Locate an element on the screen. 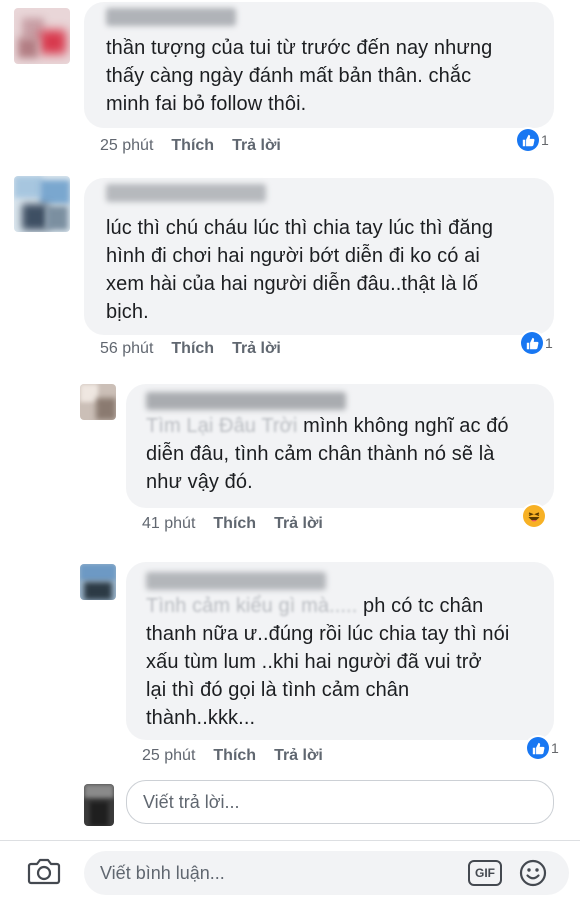 This screenshot has height=900, width=580. comment-input is located at coordinates (269, 873).